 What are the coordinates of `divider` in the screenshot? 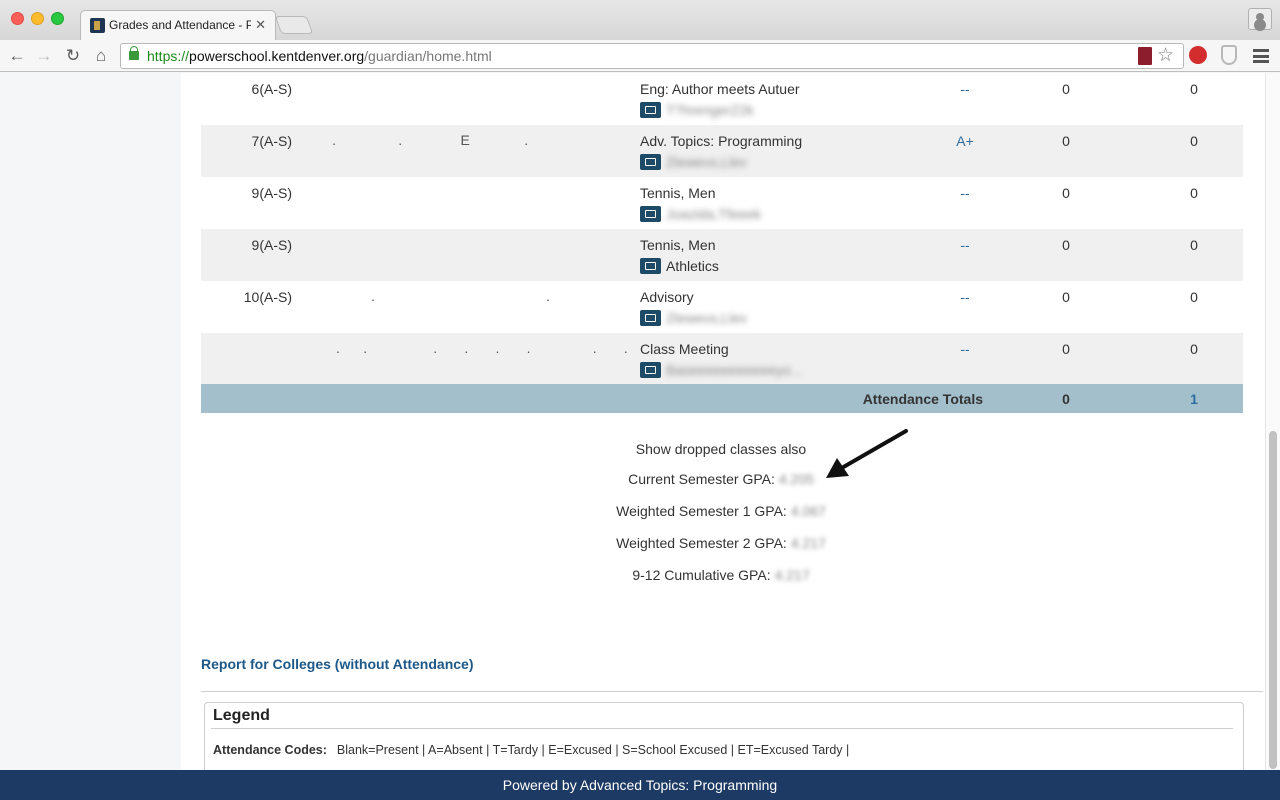 It's located at (732, 691).